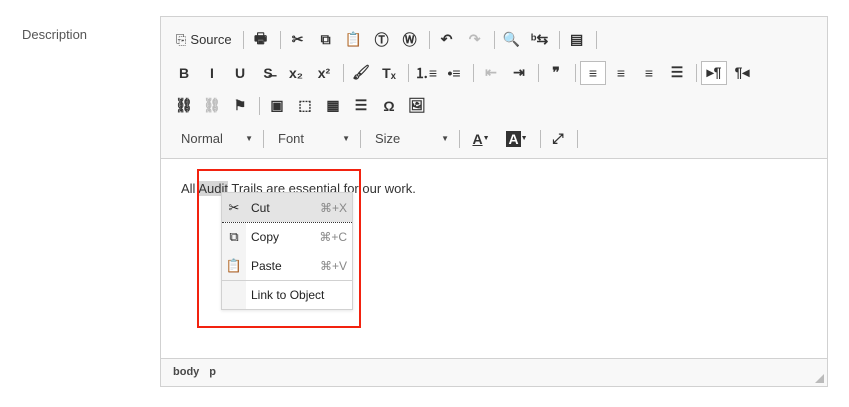 This screenshot has width=849, height=407. I want to click on align-center-icon: ≡, so click(621, 72).